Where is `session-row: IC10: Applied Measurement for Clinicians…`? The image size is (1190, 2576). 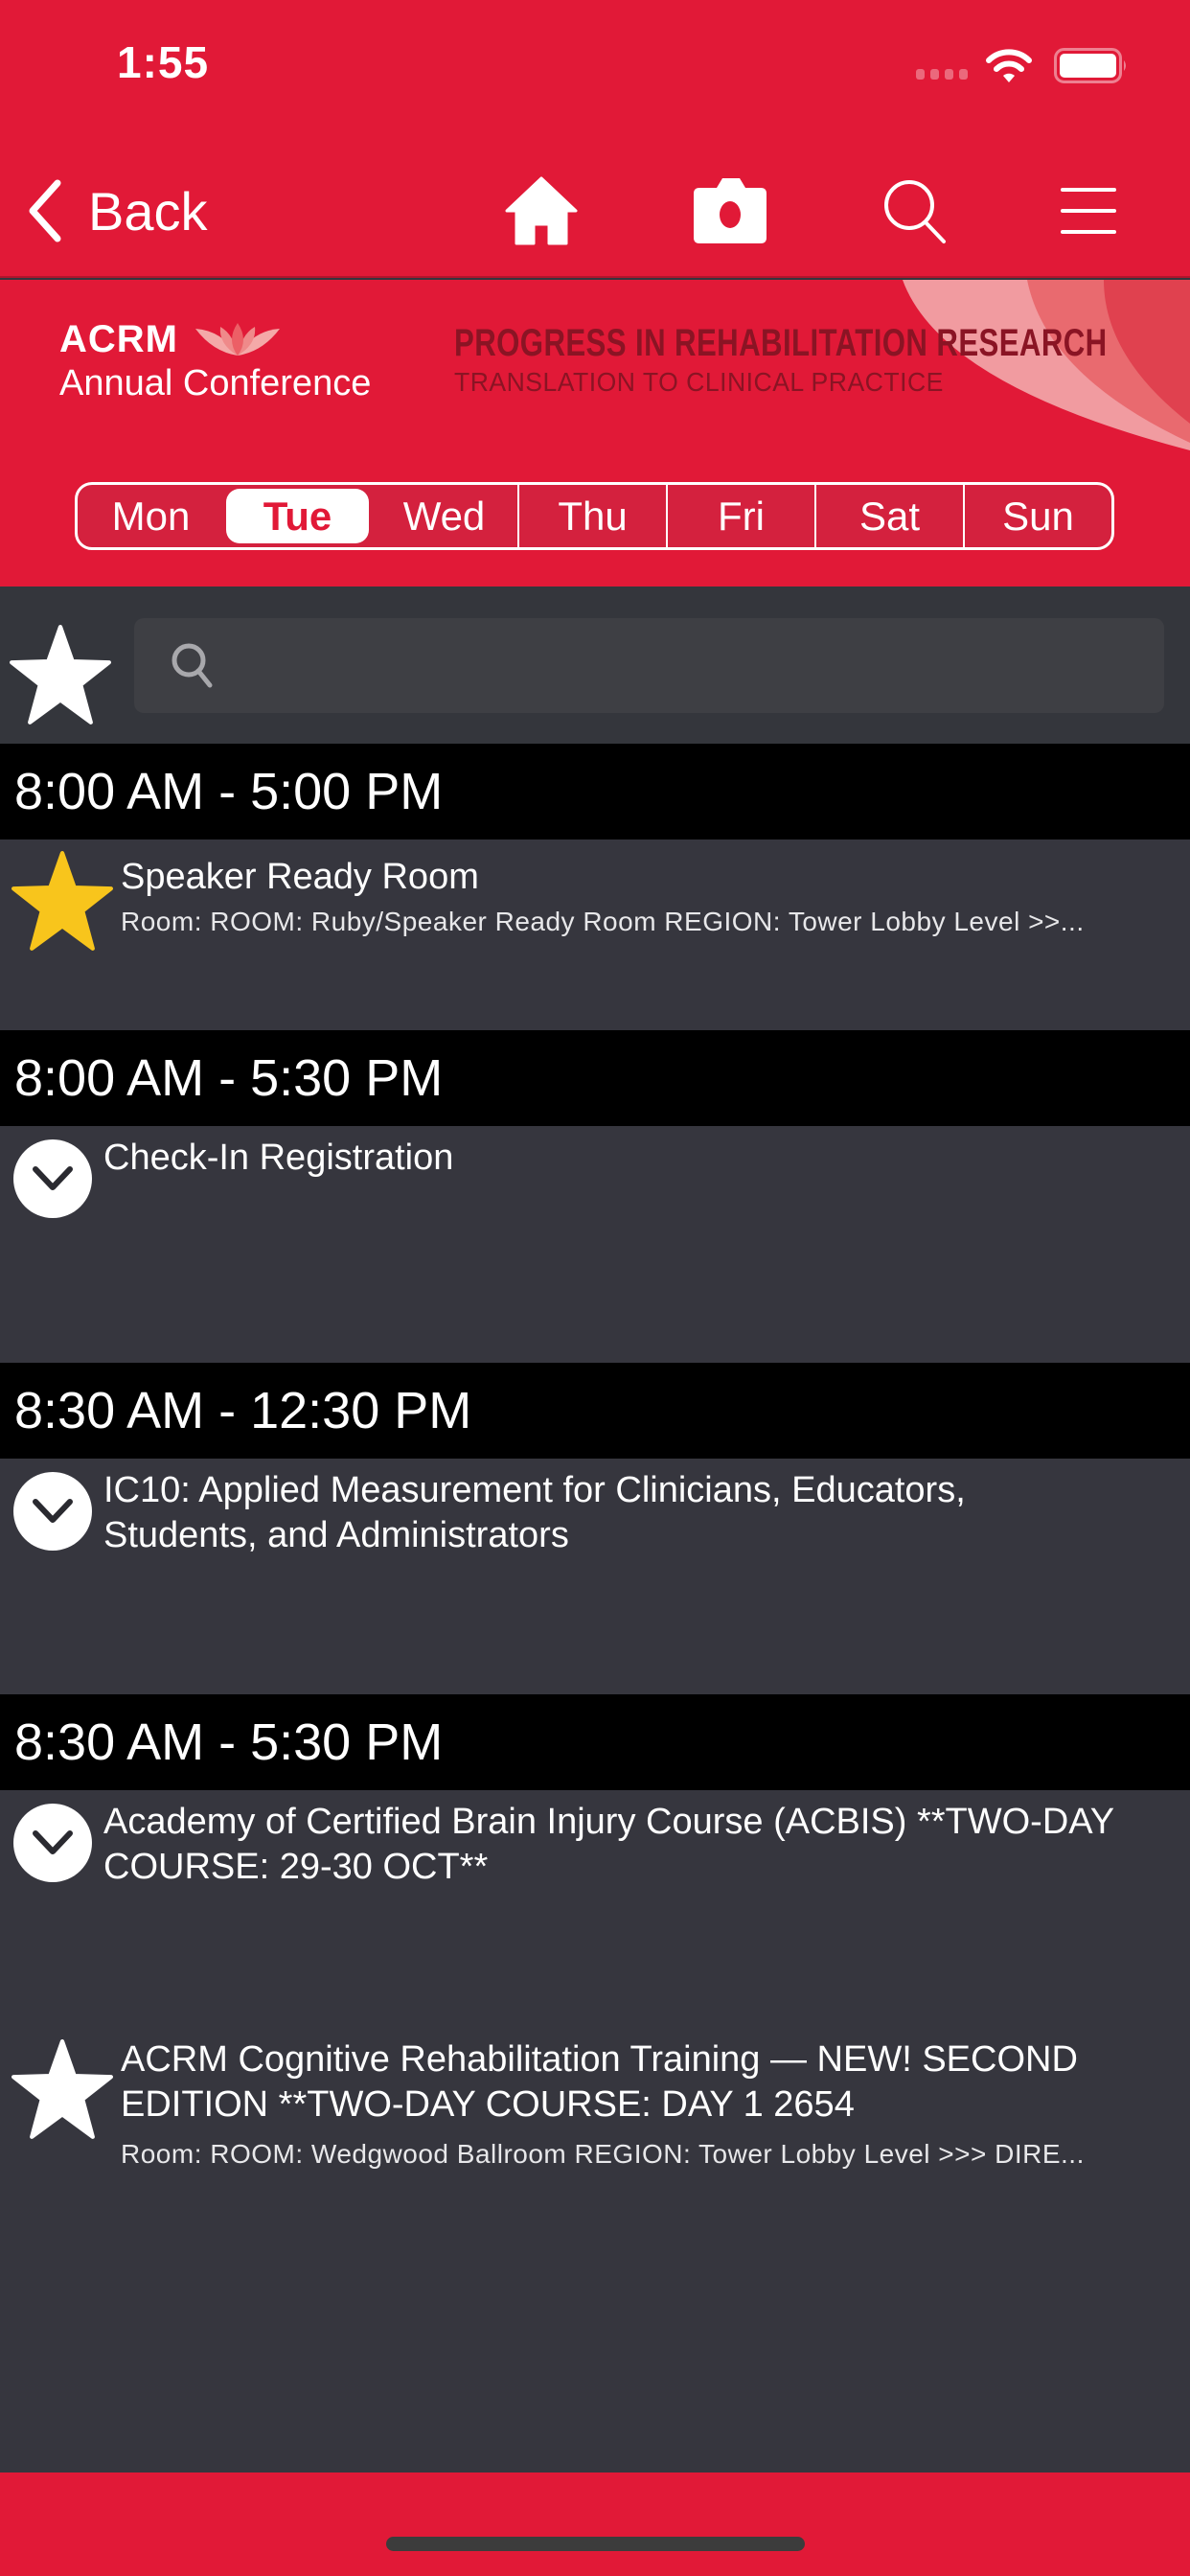
session-row: IC10: Applied Measurement for Clinicians… is located at coordinates (595, 1576).